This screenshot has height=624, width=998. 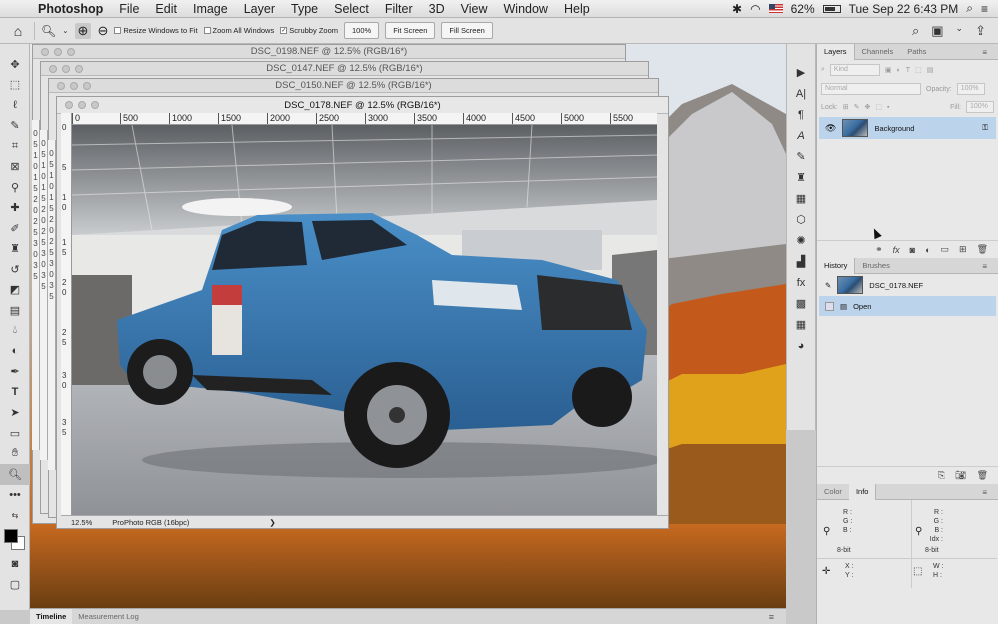 I want to click on layer-name: Background, so click(x=894, y=128).